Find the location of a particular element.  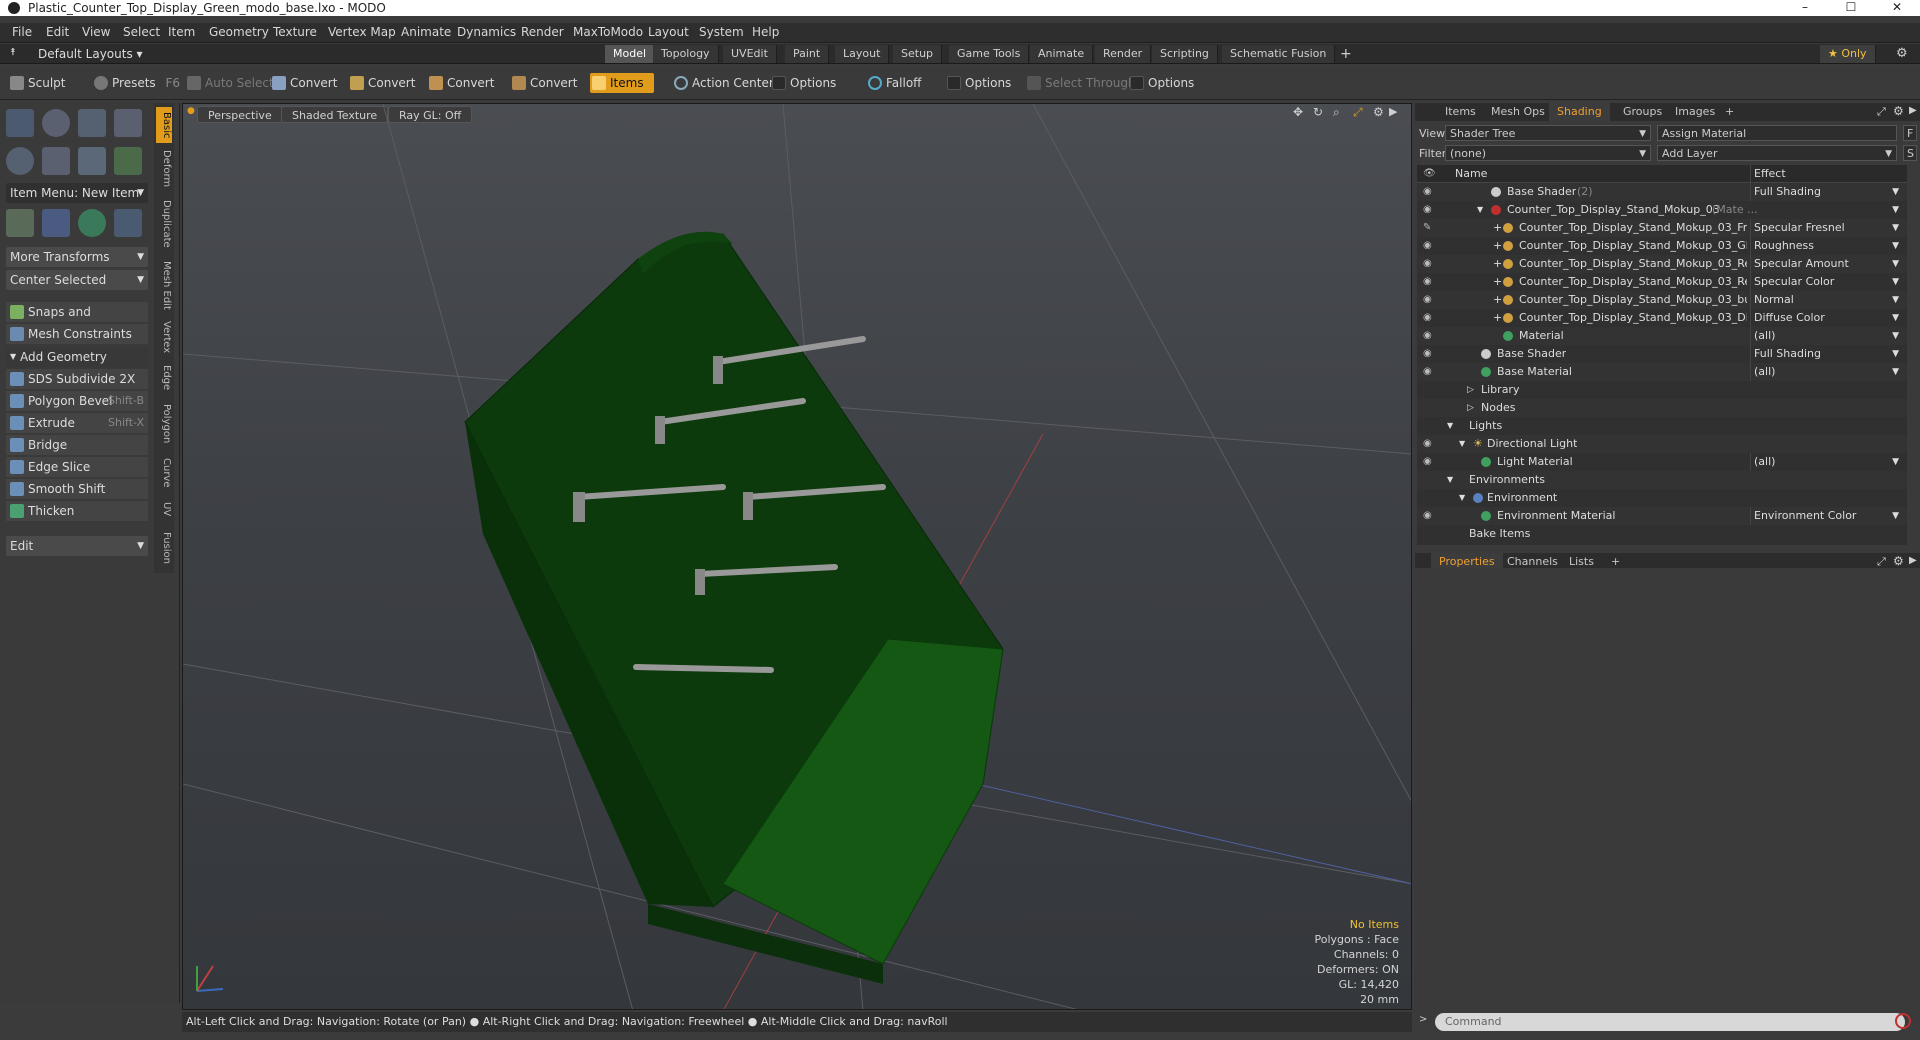

menu-select: Select is located at coordinates (141, 32).